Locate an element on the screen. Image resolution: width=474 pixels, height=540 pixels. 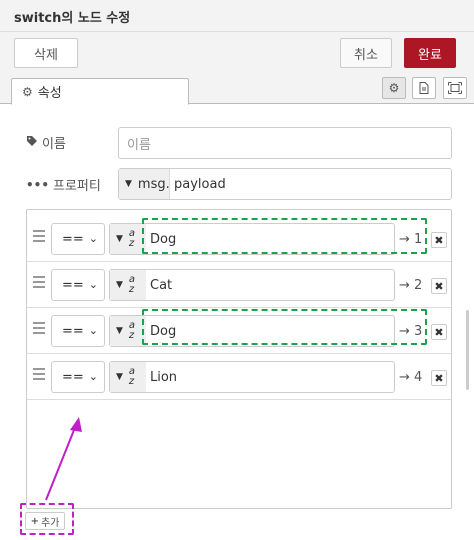
done-button: 완료 is located at coordinates (430, 53).